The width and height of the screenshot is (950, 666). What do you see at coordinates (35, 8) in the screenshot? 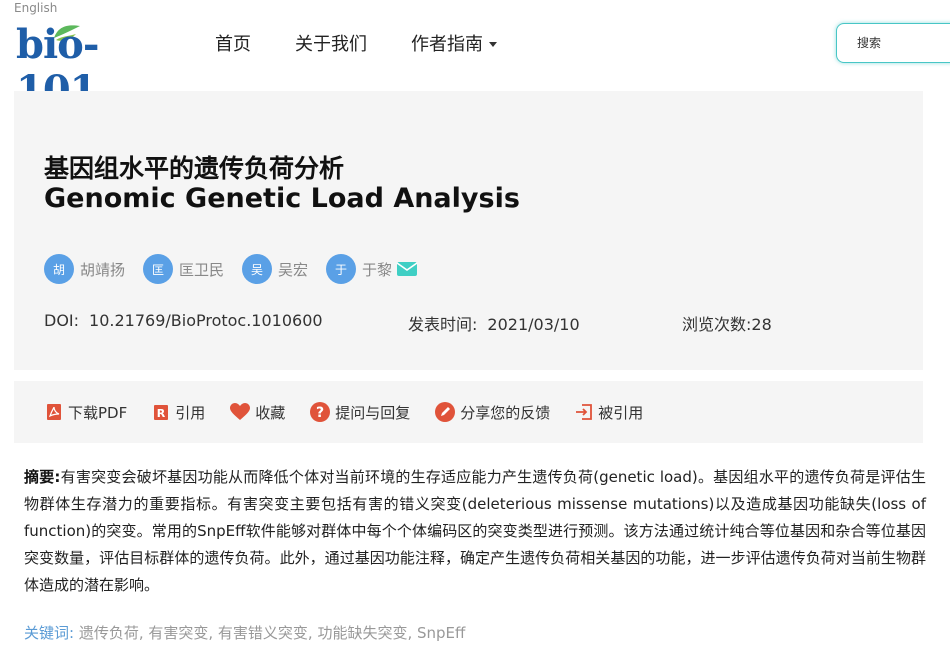
I see `english-language-link: English` at bounding box center [35, 8].